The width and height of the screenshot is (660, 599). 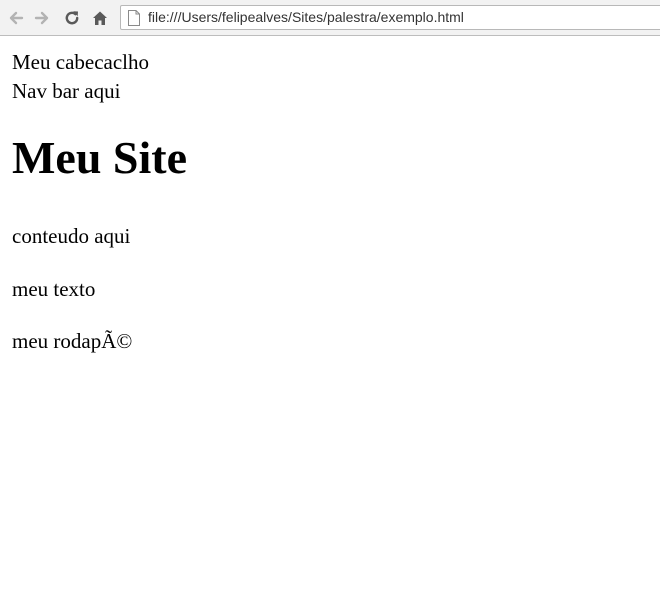 I want to click on header-text: Meu cabecaclho, so click(x=81, y=62).